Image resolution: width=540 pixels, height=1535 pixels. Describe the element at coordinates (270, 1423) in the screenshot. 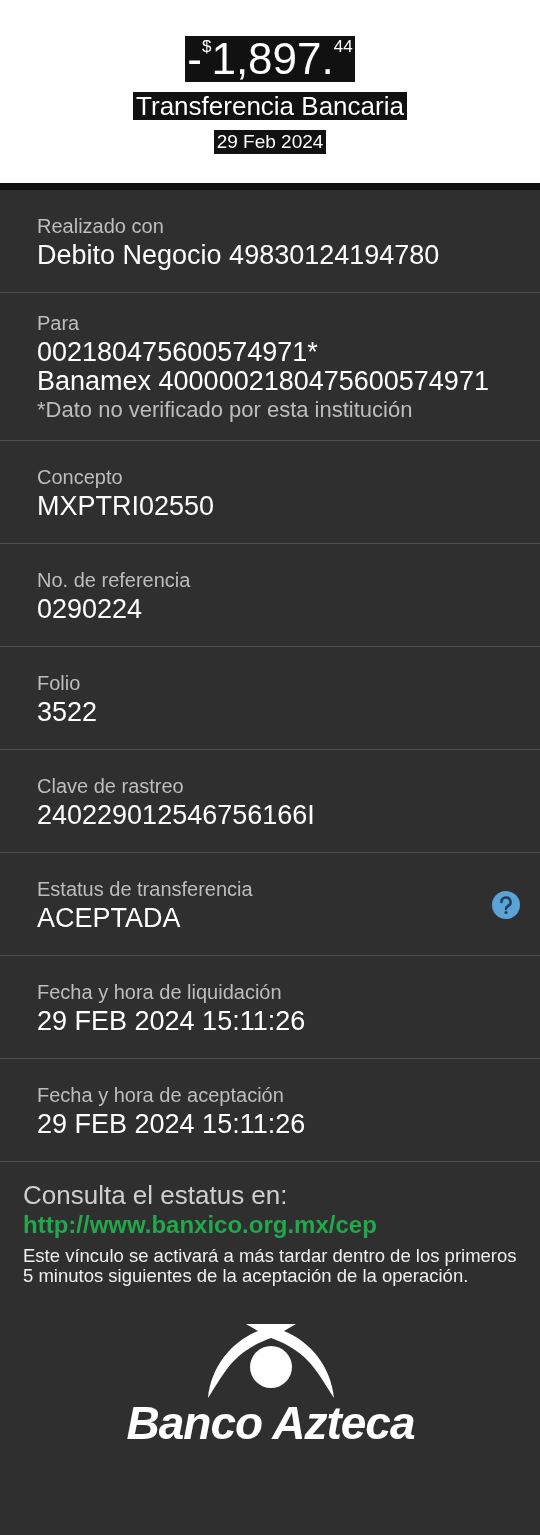

I see `brand-name: Banco Azteca` at that location.